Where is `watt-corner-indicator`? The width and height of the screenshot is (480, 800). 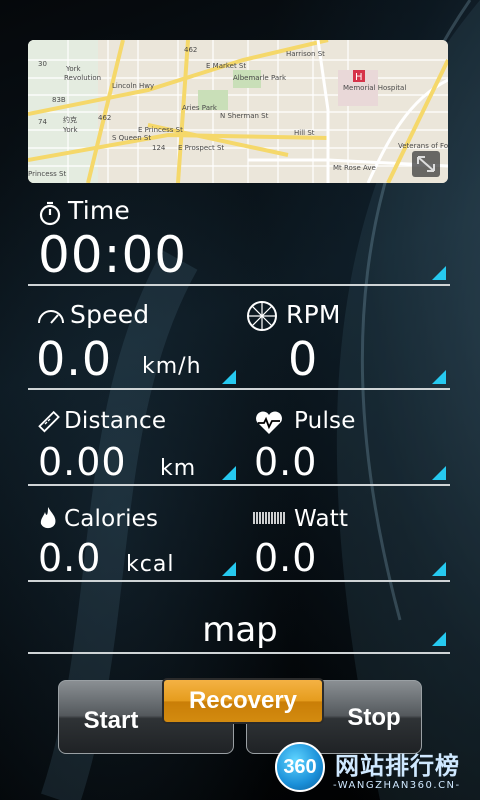
watt-corner-indicator is located at coordinates (439, 569).